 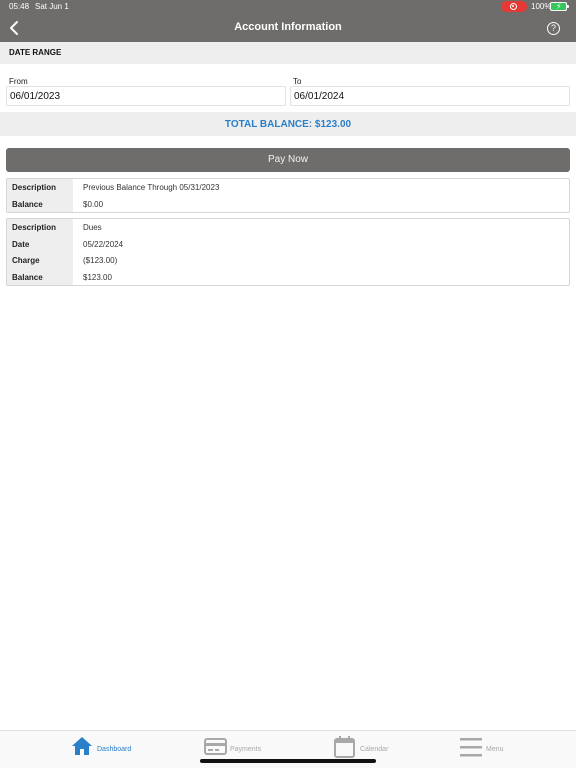 I want to click on tab-label: Payments, so click(x=246, y=749).